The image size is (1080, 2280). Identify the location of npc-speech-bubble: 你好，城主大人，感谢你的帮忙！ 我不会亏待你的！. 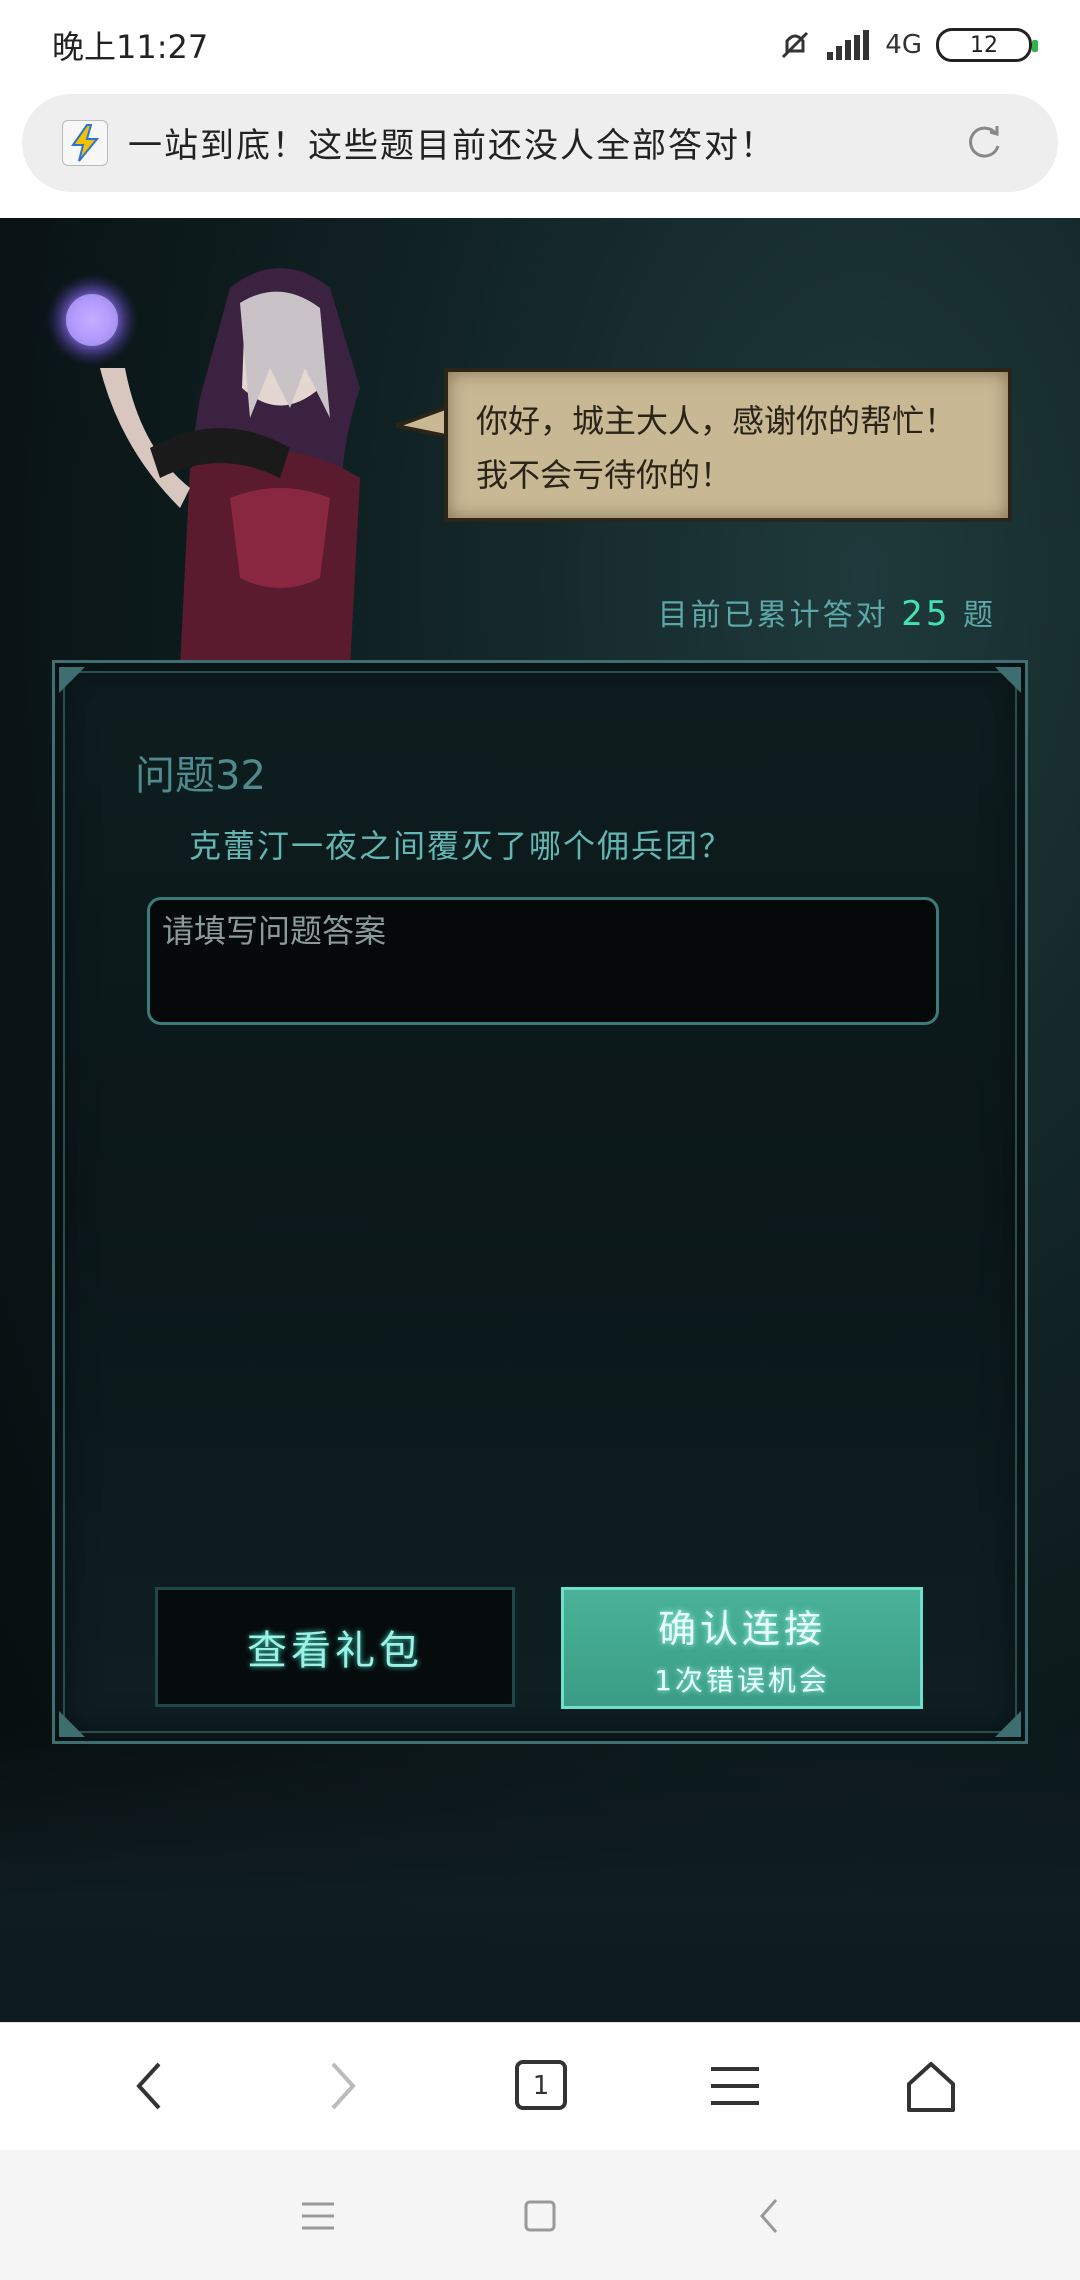
(728, 445).